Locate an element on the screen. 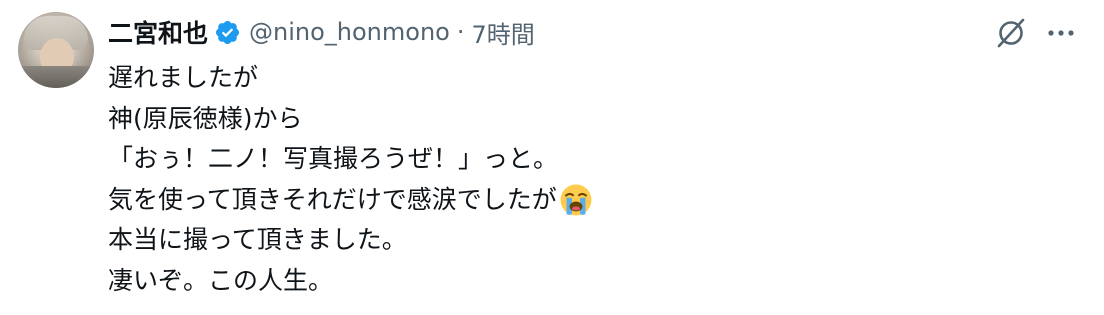 The image size is (1104, 315). tweet-text-line: 神(原辰徳様)から is located at coordinates (205, 118).